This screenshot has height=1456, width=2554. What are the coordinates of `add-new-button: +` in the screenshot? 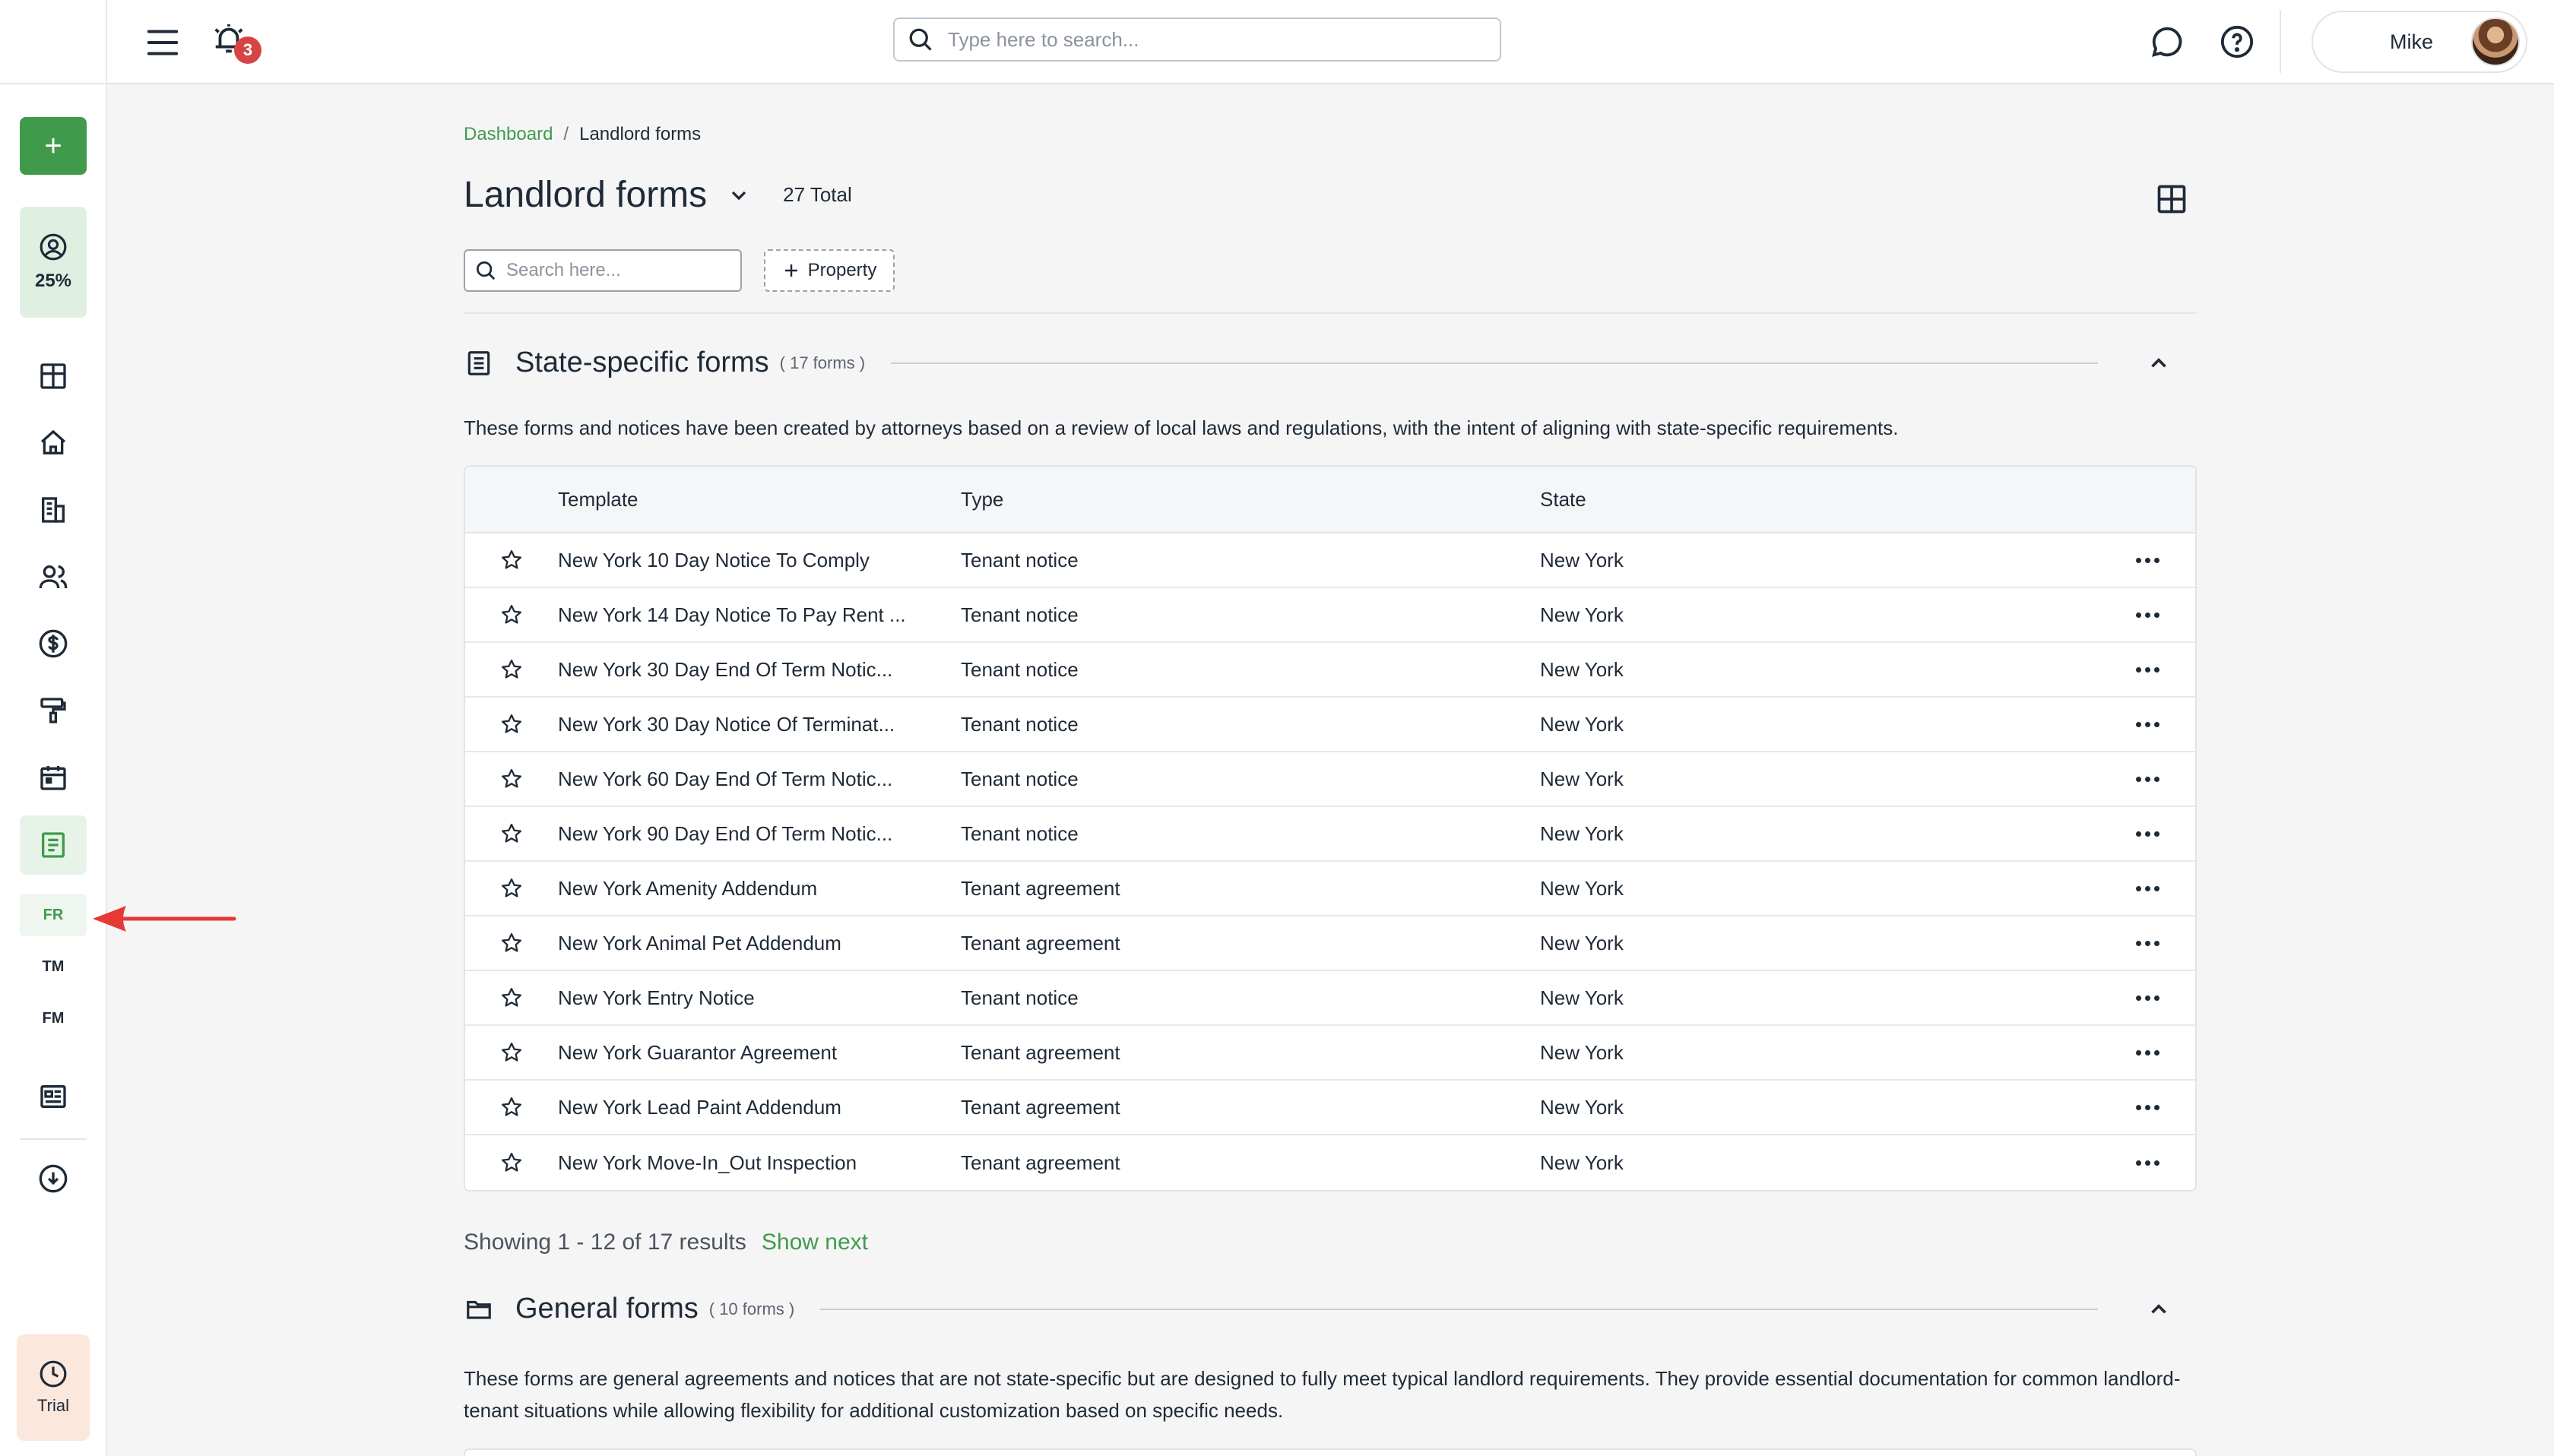 It's located at (53, 146).